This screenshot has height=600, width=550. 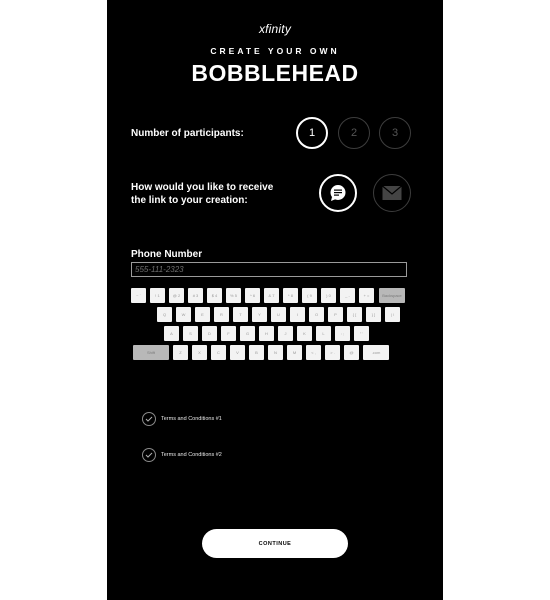 What do you see at coordinates (297, 314) in the screenshot?
I see `key: I` at bounding box center [297, 314].